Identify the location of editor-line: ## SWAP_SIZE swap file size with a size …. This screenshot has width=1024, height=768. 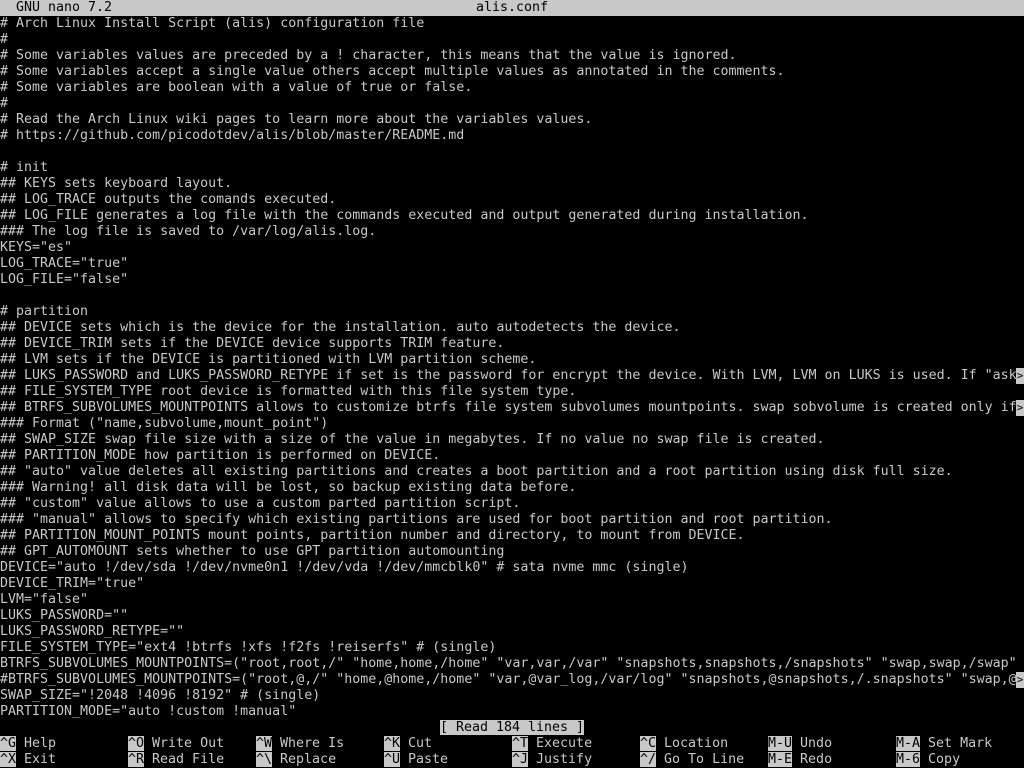
(512, 440).